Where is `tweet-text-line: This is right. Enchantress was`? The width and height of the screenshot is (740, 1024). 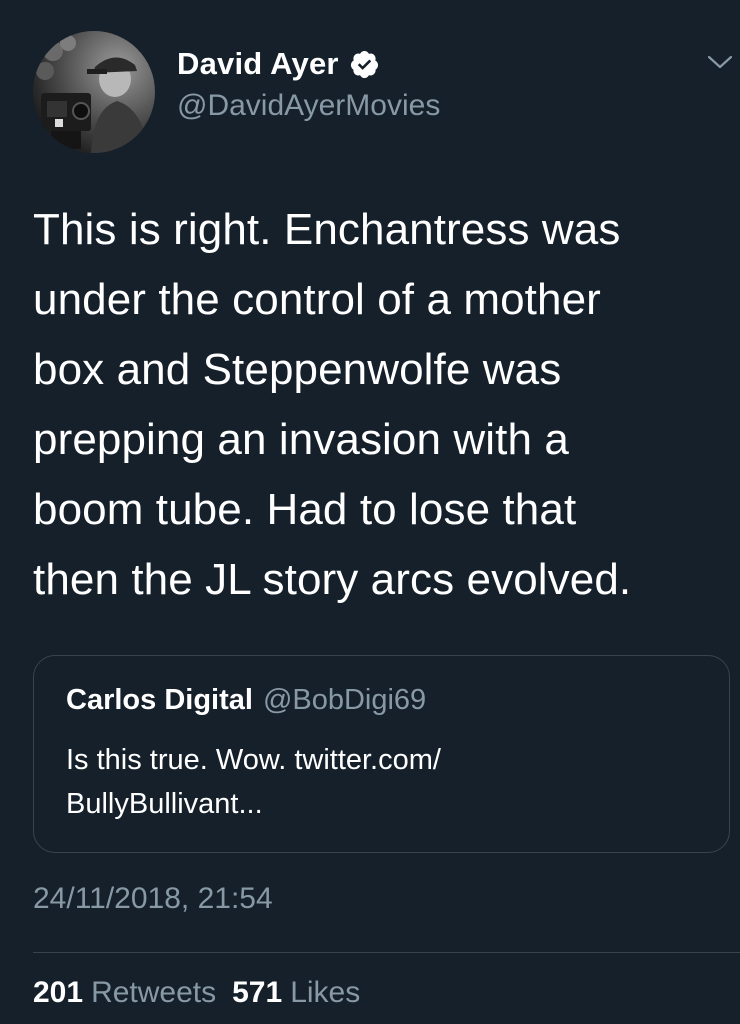
tweet-text-line: This is right. Enchantress was is located at coordinates (327, 229).